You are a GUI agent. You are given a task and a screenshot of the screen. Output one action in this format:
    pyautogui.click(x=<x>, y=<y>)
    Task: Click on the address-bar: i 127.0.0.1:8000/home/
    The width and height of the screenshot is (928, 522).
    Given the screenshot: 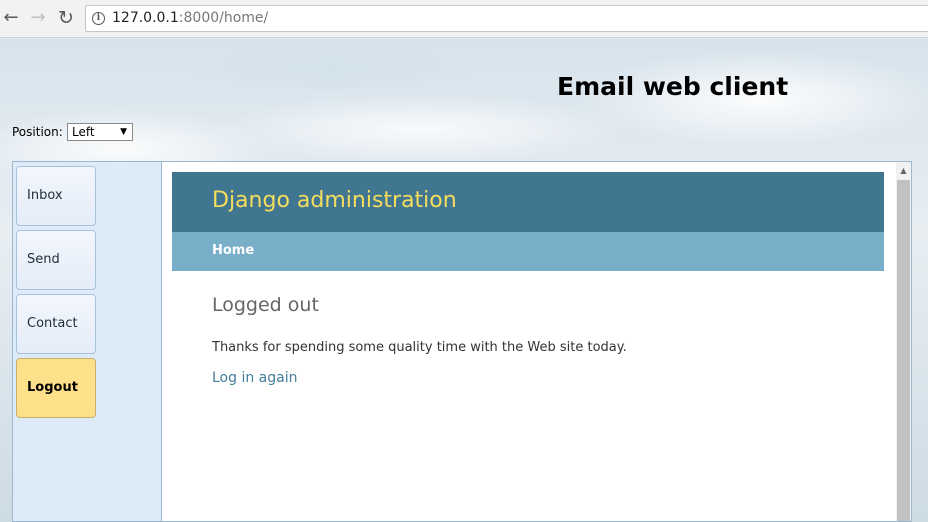 What is the action you would take?
    pyautogui.click(x=506, y=18)
    